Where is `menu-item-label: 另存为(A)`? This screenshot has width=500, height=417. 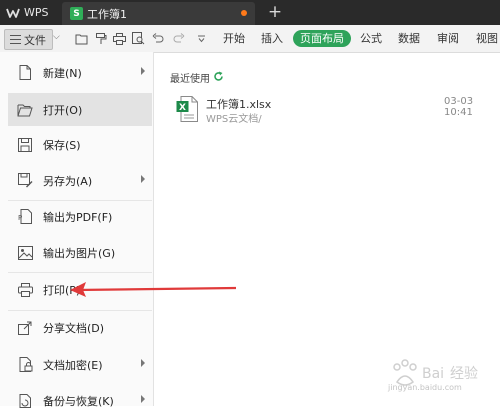 menu-item-label: 另存为(A) is located at coordinates (68, 181).